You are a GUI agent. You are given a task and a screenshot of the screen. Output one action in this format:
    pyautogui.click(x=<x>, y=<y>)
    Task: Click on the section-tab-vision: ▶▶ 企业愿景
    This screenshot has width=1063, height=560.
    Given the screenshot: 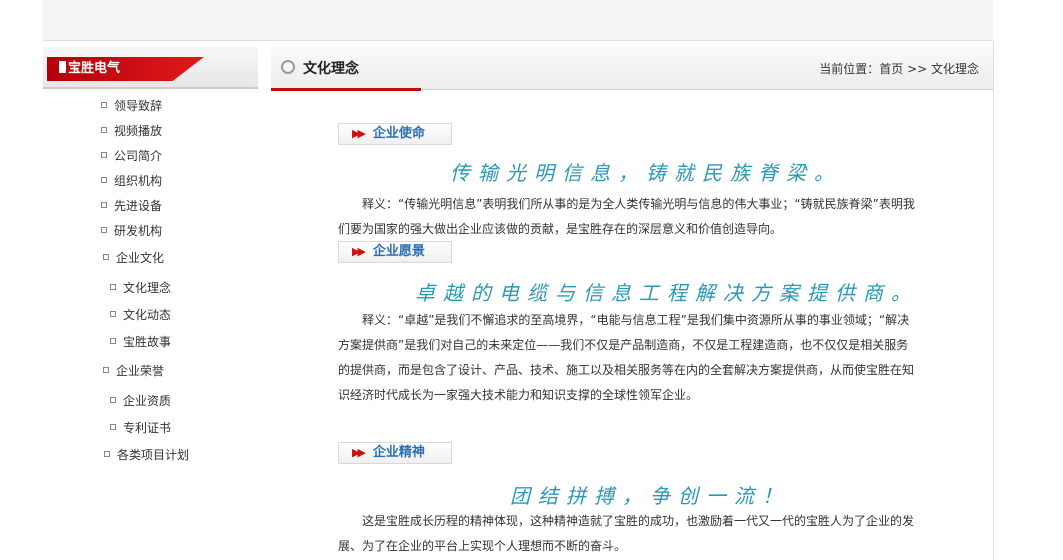 What is the action you would take?
    pyautogui.click(x=395, y=252)
    